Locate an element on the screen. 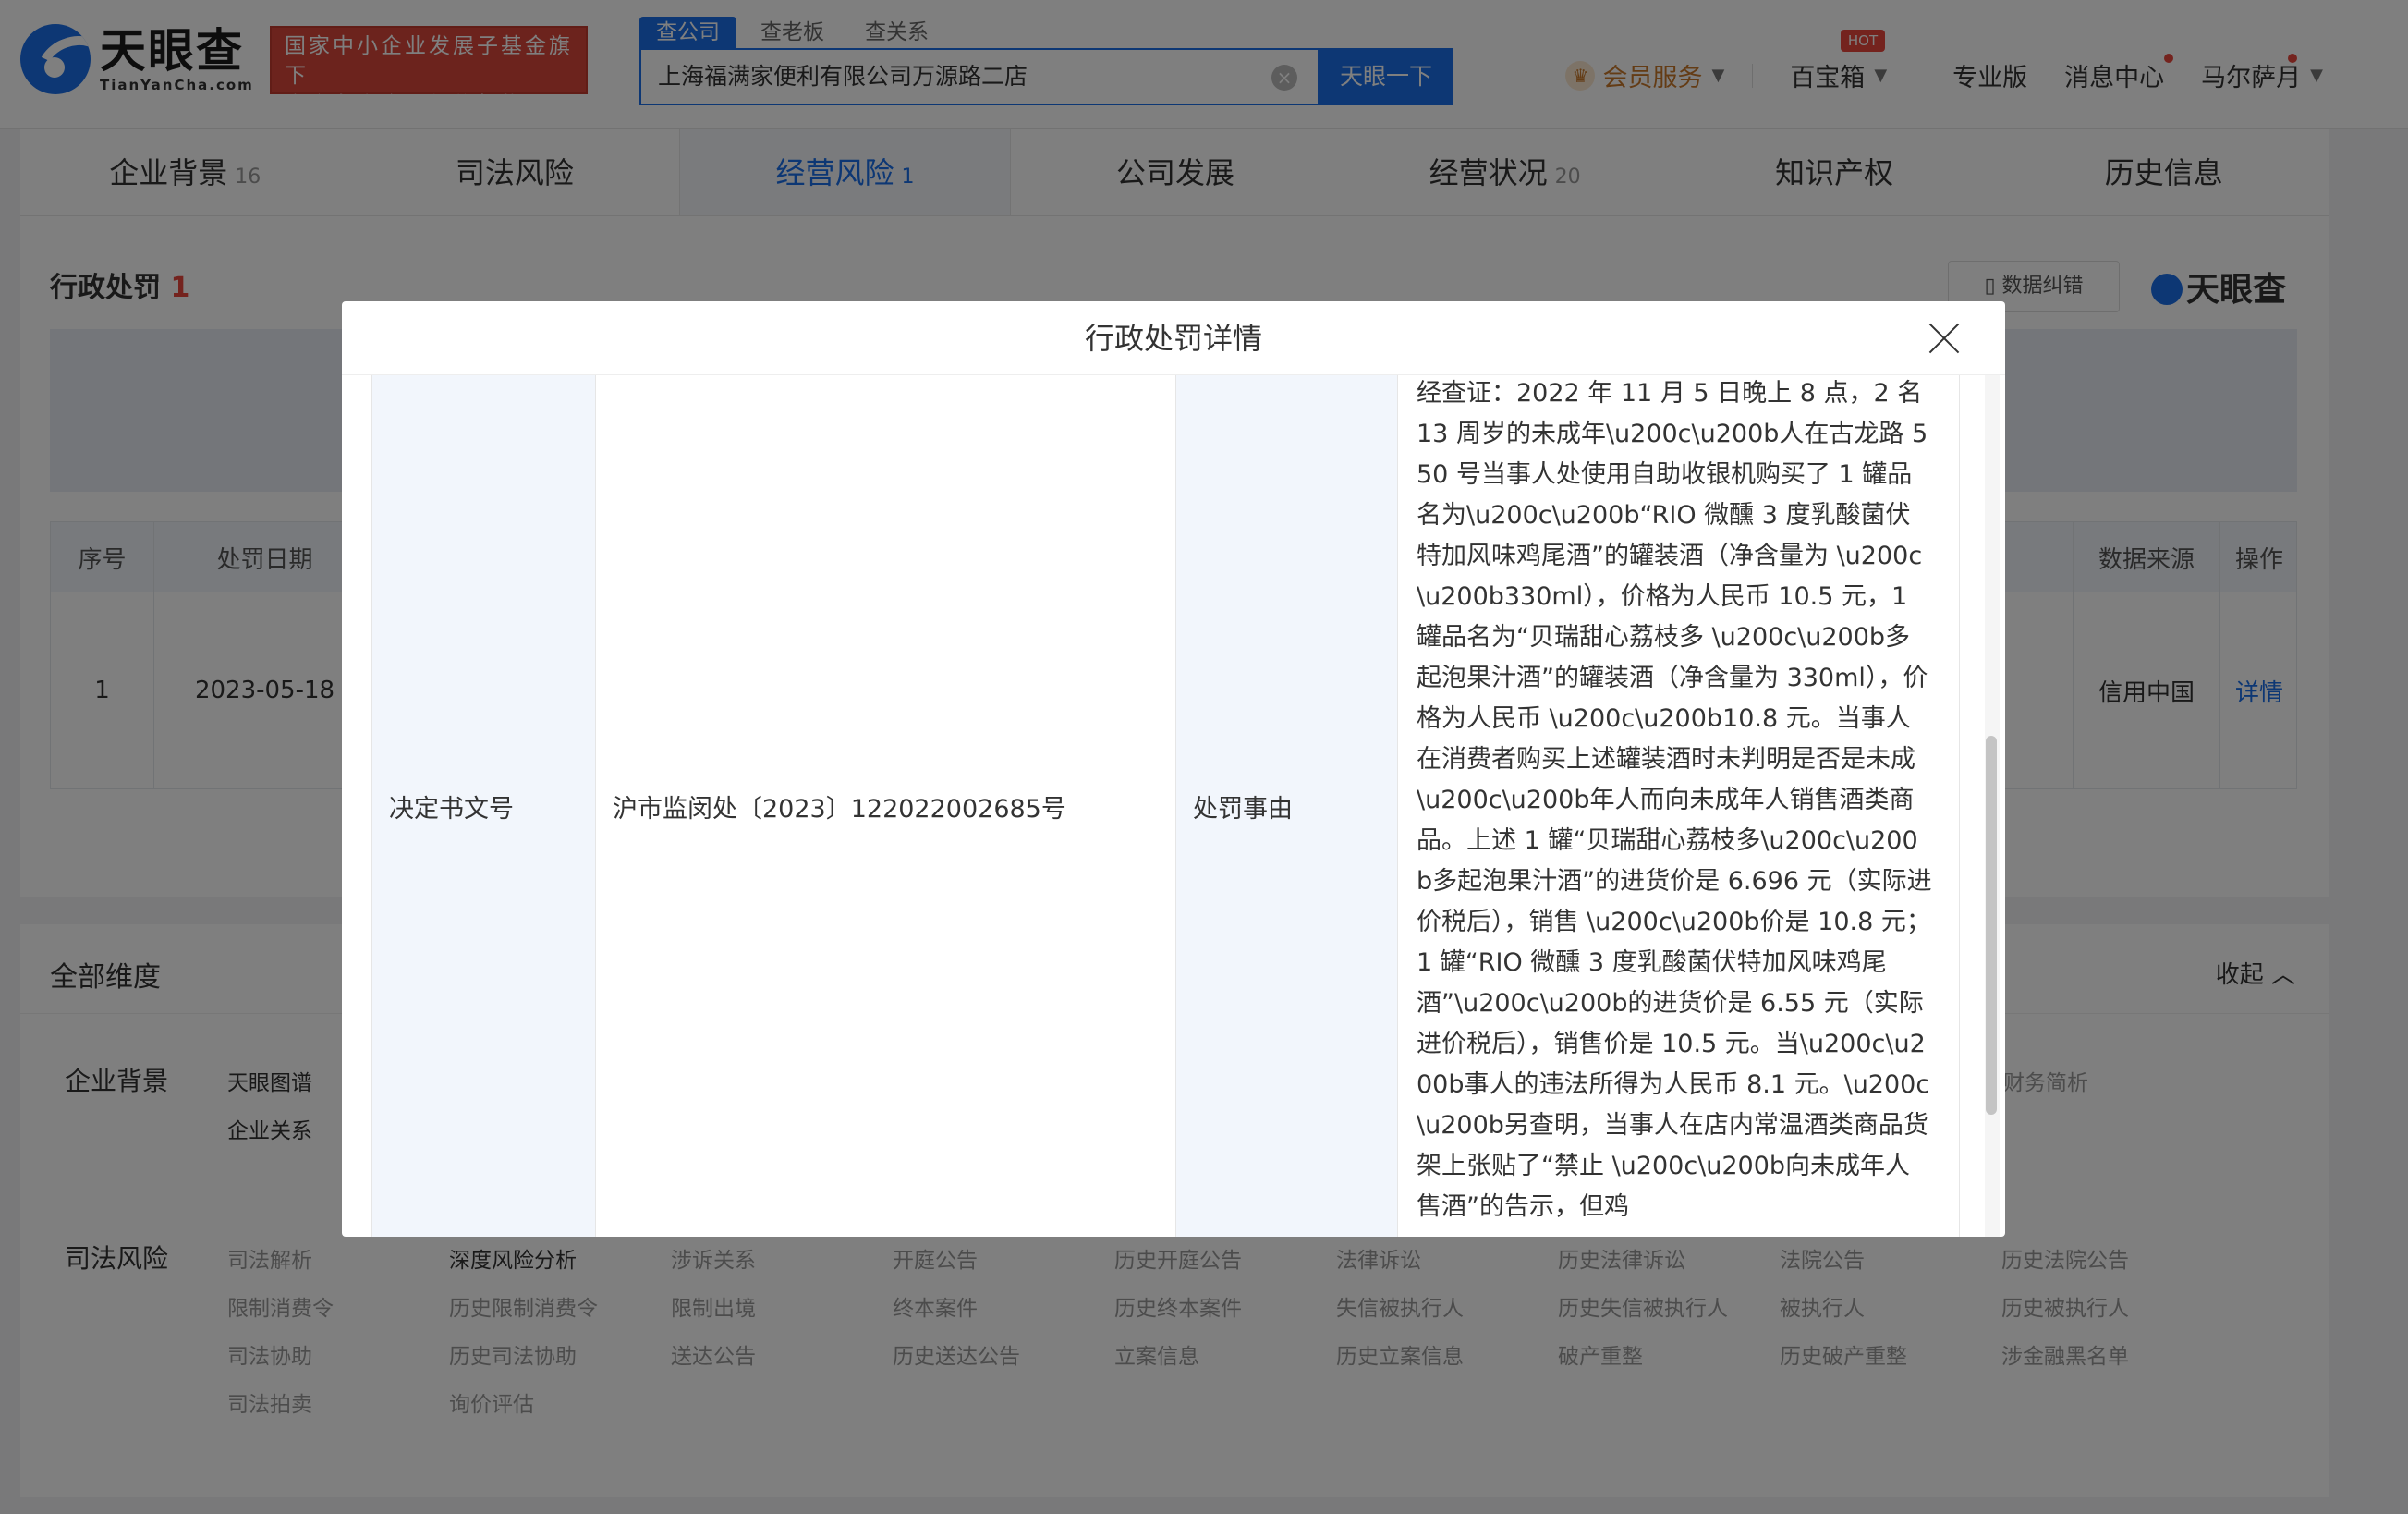 Image resolution: width=2408 pixels, height=1514 pixels. scrollbar-thumb is located at coordinates (1991, 925).